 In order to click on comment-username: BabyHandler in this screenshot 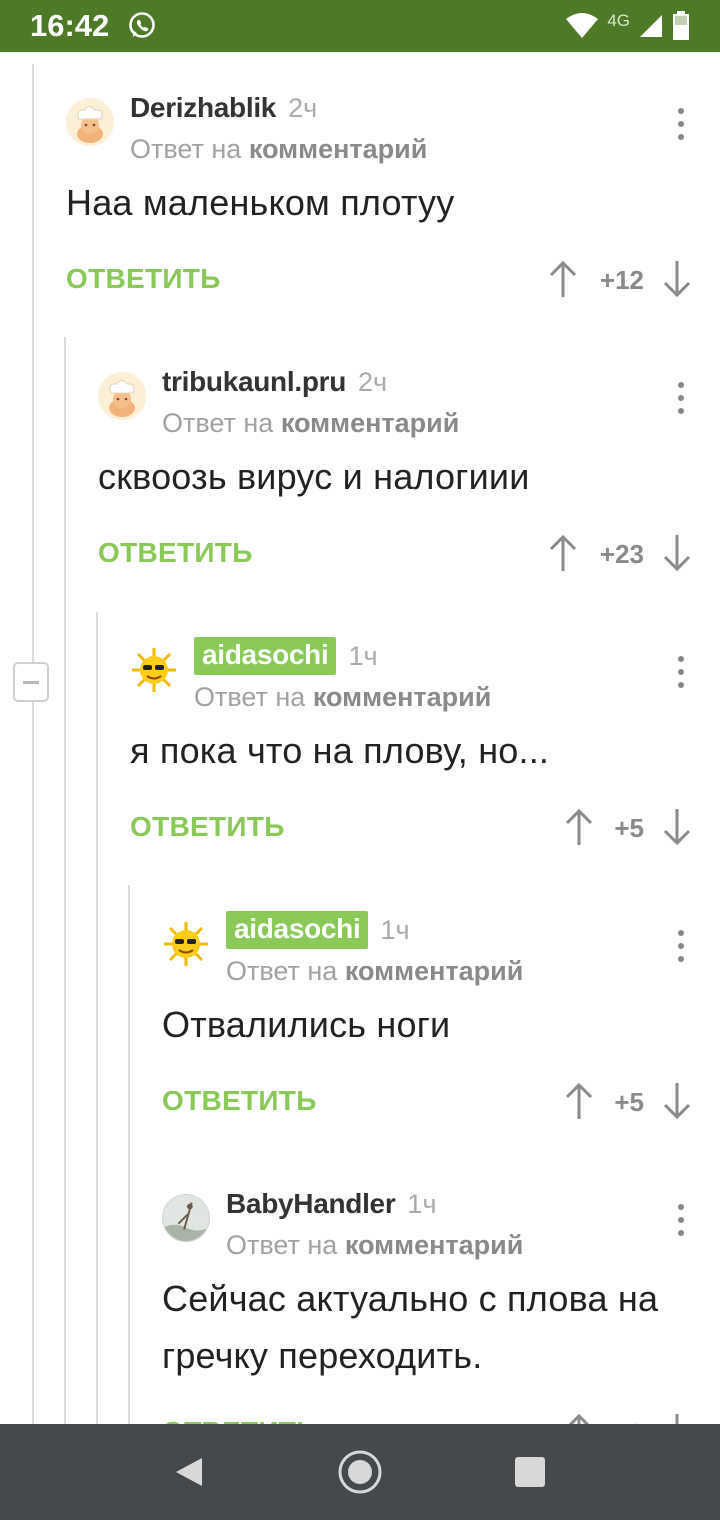, I will do `click(311, 1204)`.